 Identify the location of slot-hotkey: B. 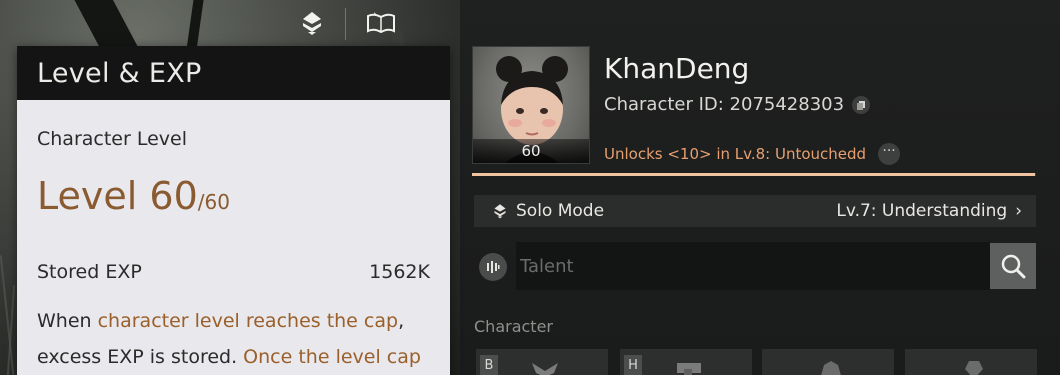
(489, 365).